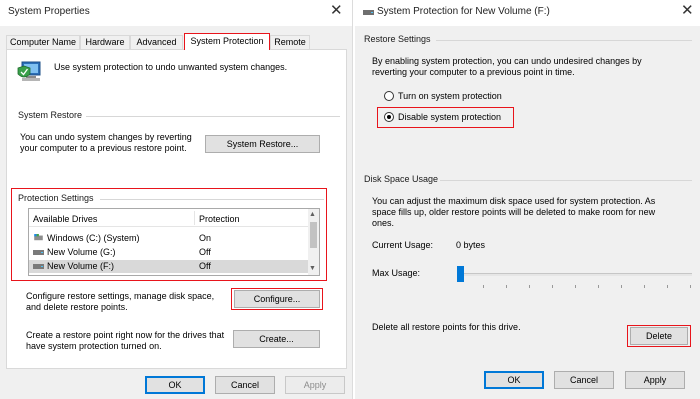 Image resolution: width=700 pixels, height=399 pixels. I want to click on turn-on-protection-label: Turn on system protection, so click(450, 96).